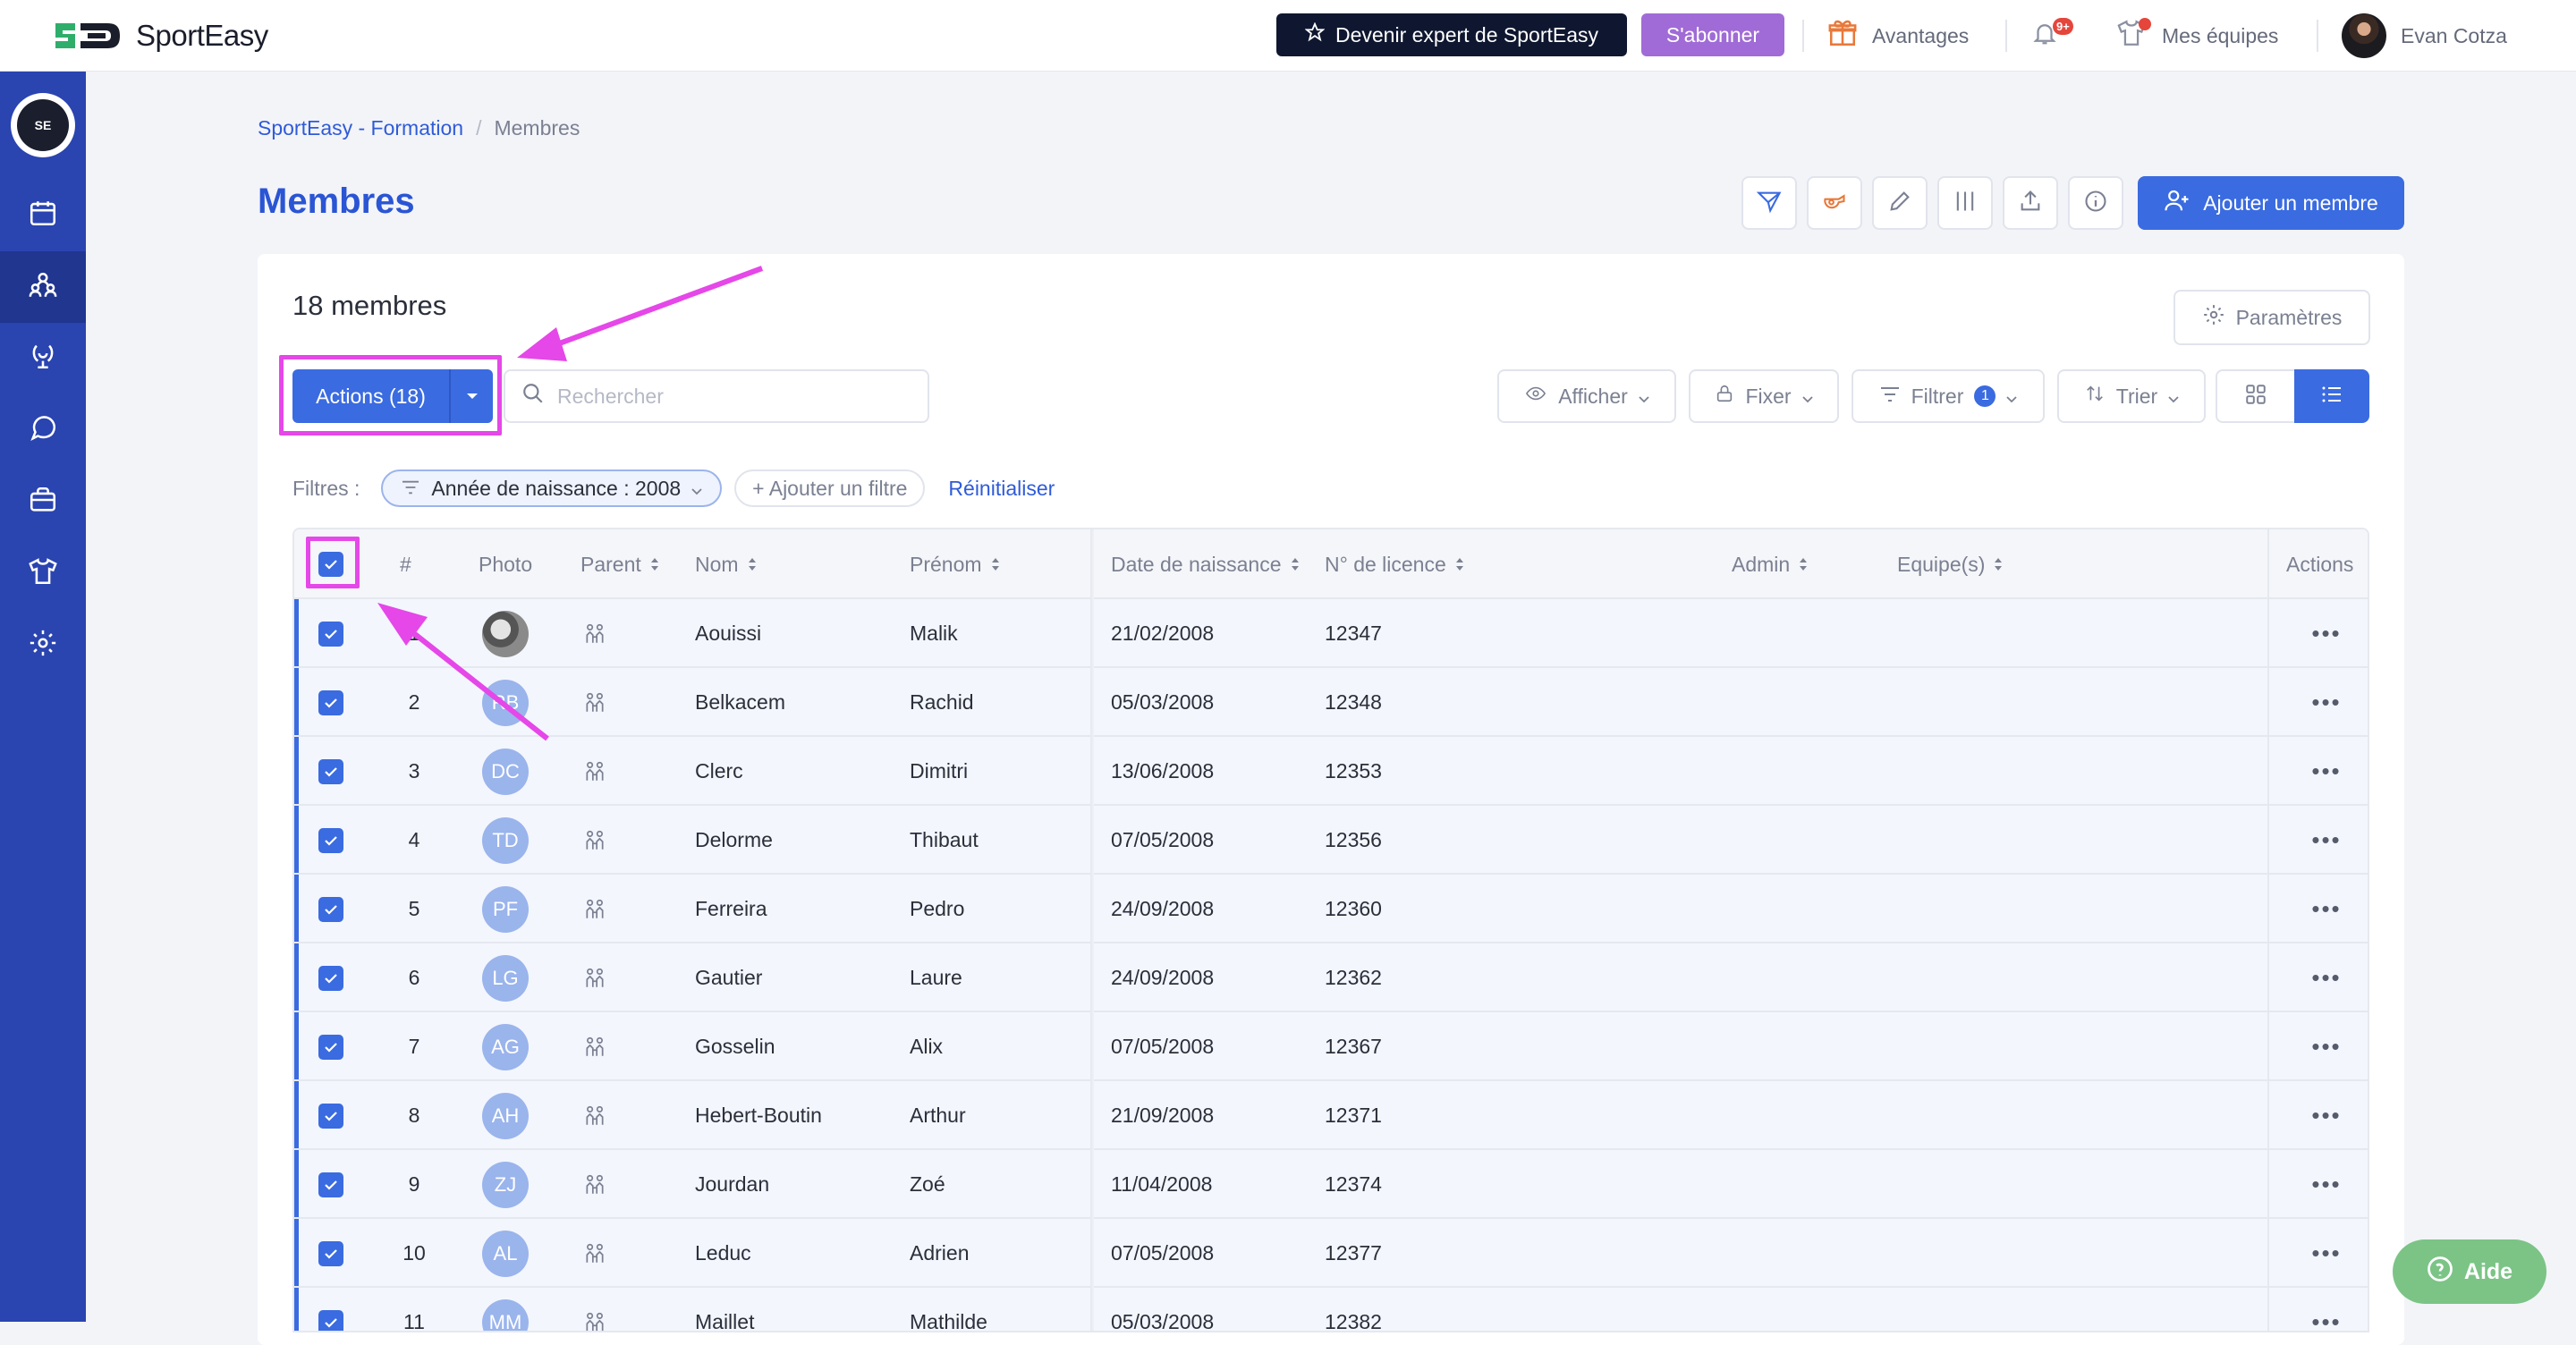 The height and width of the screenshot is (1345, 2576). I want to click on help-label: Aide, so click(2488, 1271).